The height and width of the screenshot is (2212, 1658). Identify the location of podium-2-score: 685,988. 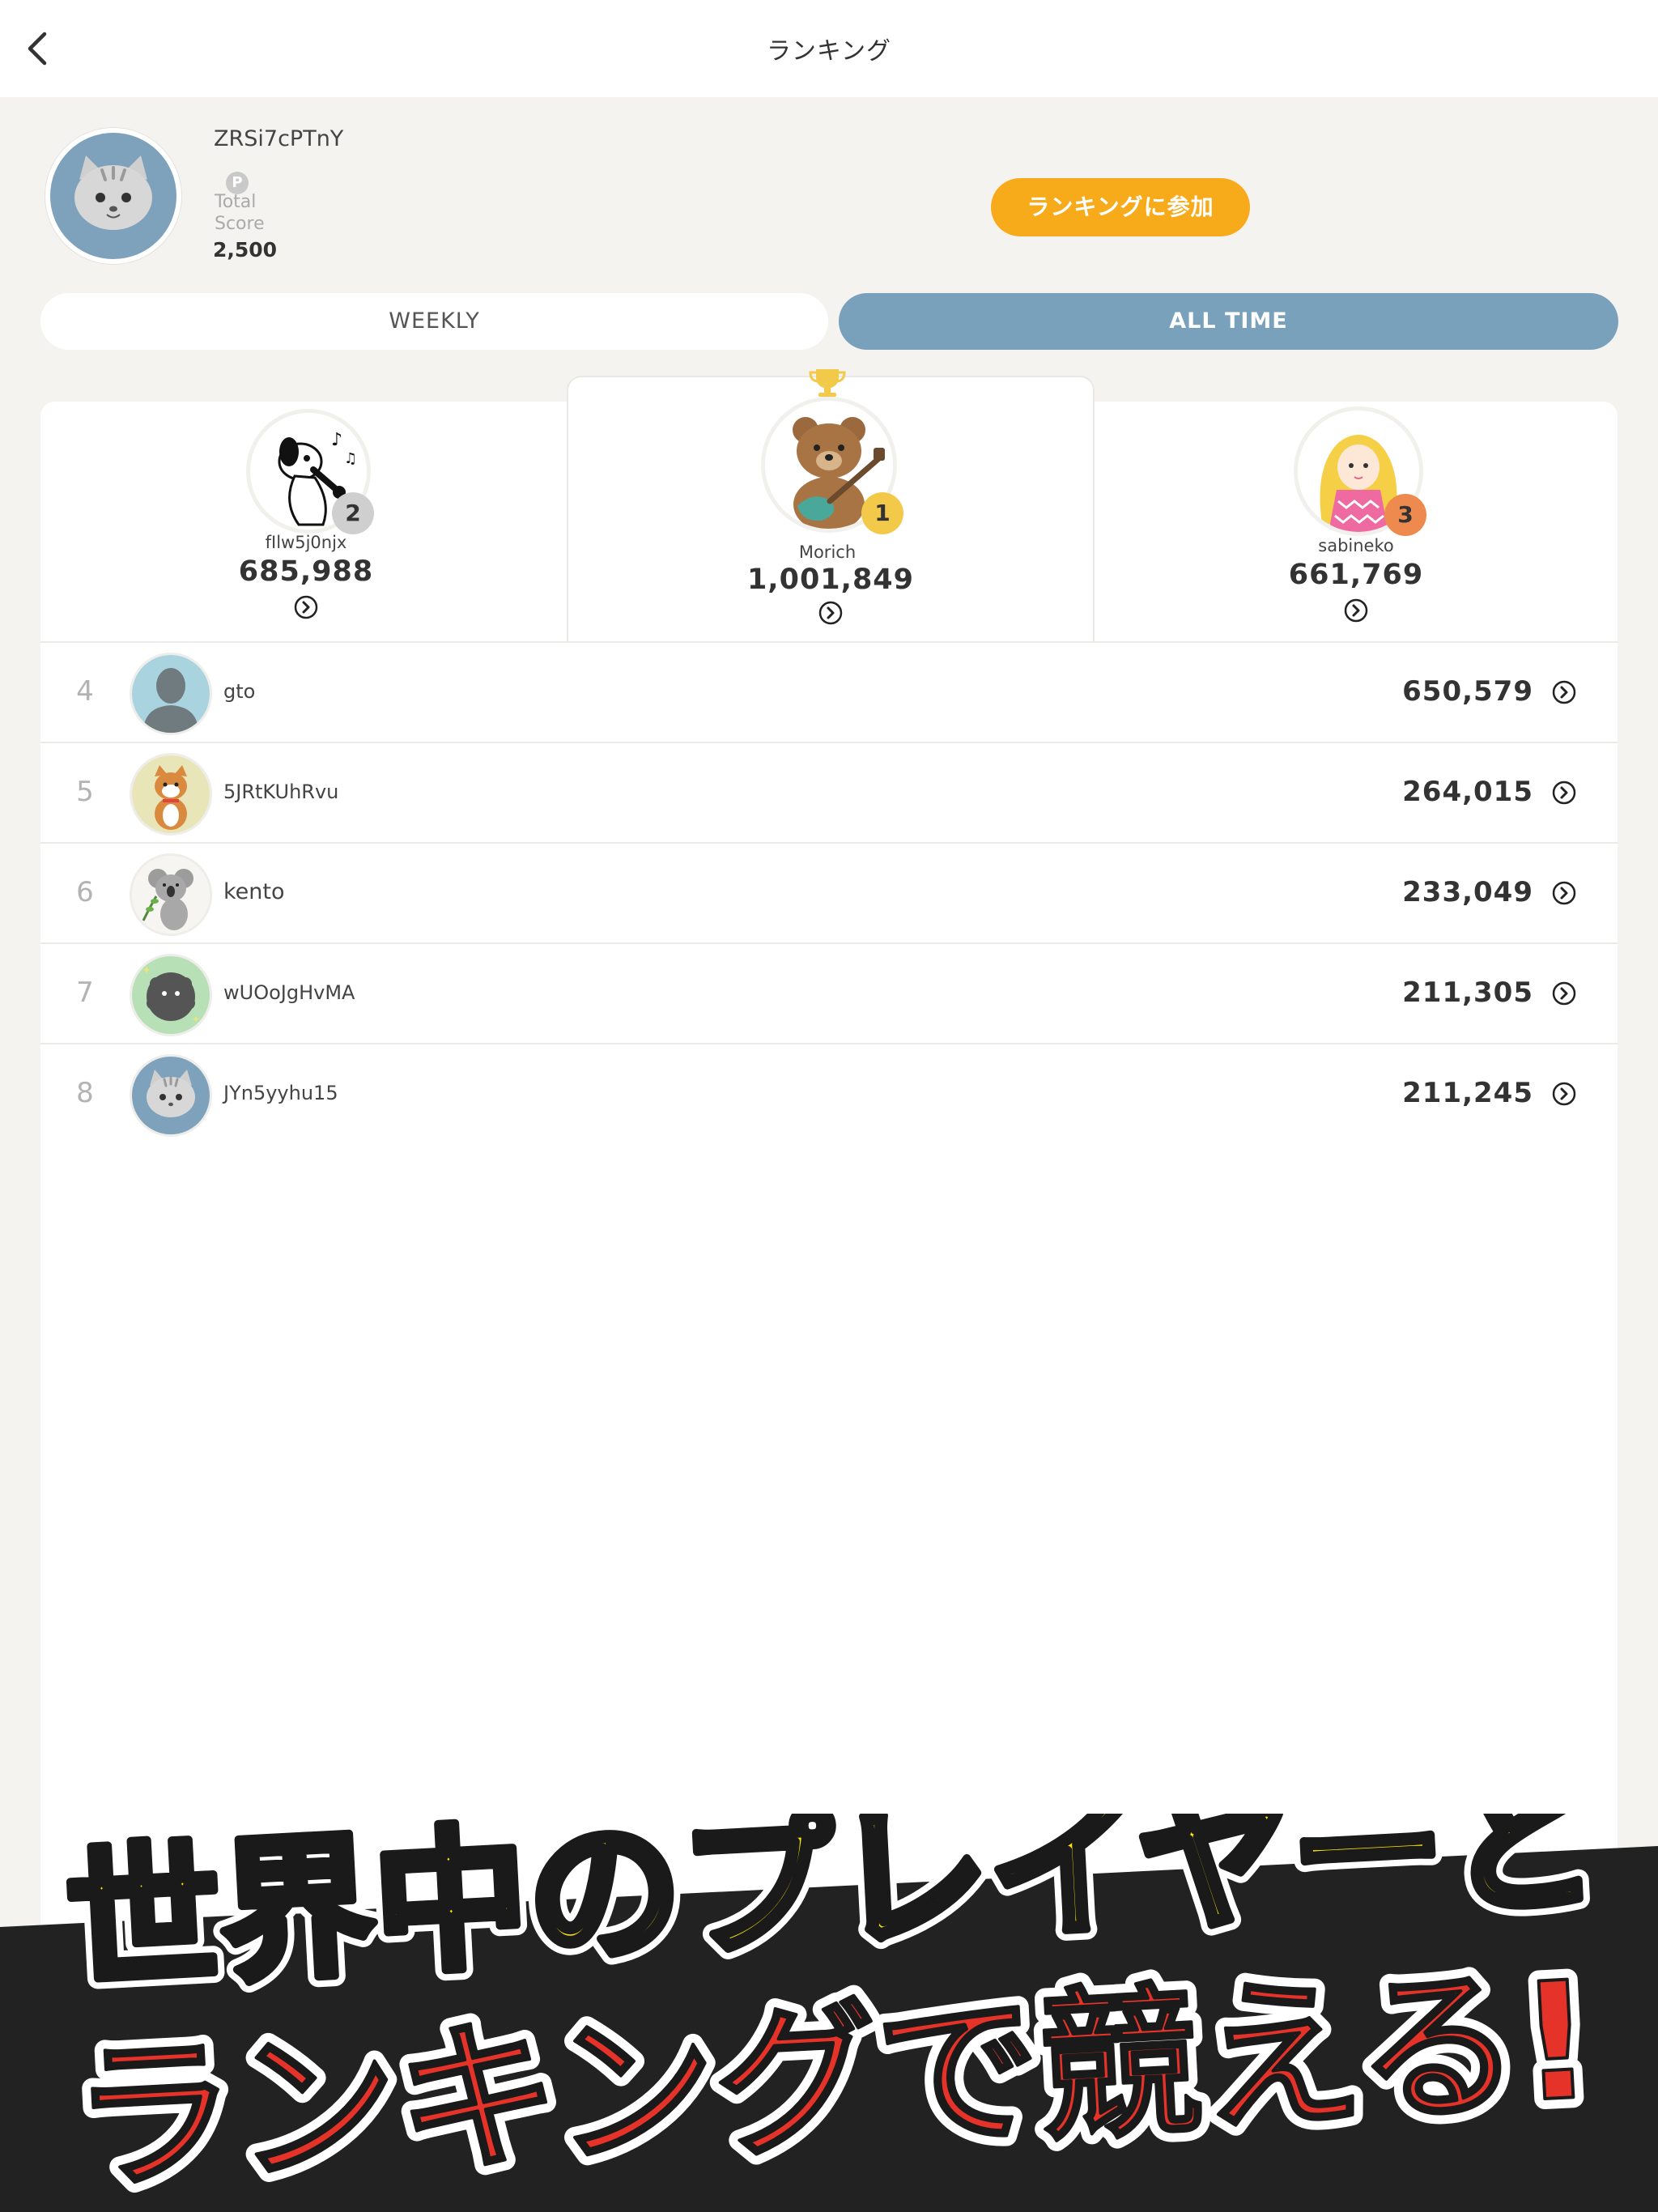
(306, 572).